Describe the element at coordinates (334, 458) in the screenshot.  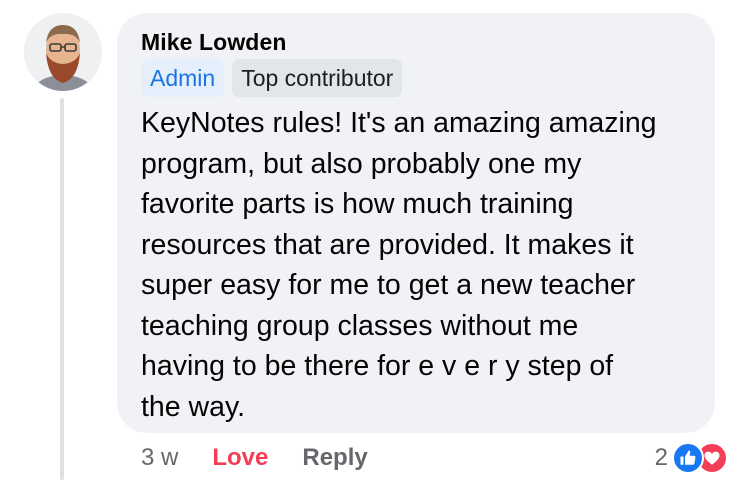
I see `reply-button: Reply` at that location.